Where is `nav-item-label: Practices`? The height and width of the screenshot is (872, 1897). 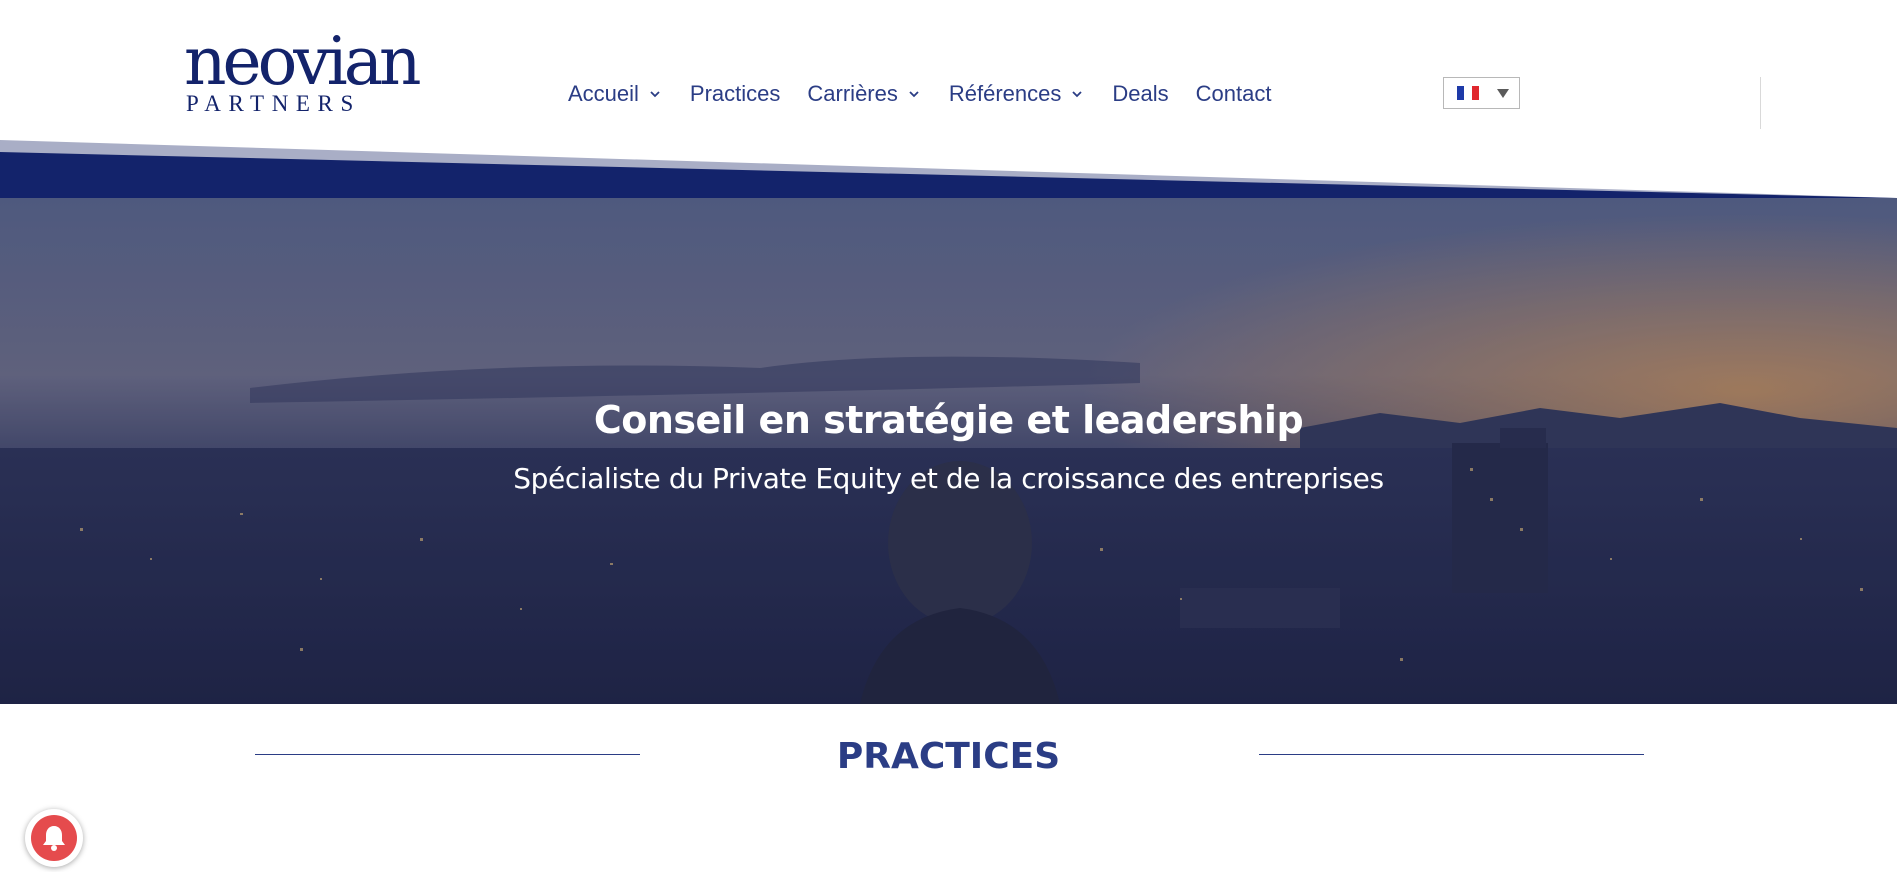 nav-item-label: Practices is located at coordinates (735, 93).